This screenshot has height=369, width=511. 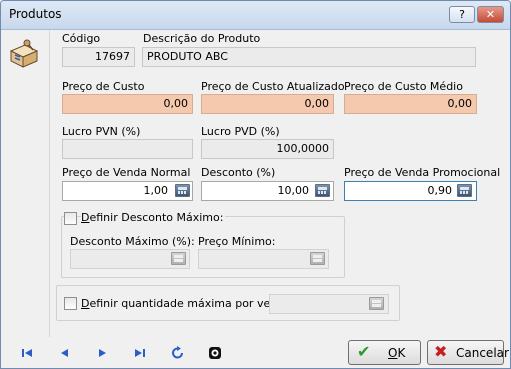 I want to click on max-discount-label-text: efinir Desconto Máximo:, so click(x=156, y=217).